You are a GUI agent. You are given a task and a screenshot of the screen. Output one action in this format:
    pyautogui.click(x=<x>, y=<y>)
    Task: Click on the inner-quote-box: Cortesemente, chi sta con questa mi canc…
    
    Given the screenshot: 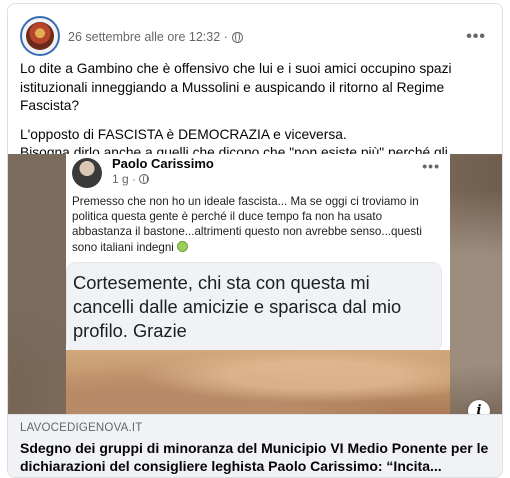 What is the action you would take?
    pyautogui.click(x=254, y=307)
    